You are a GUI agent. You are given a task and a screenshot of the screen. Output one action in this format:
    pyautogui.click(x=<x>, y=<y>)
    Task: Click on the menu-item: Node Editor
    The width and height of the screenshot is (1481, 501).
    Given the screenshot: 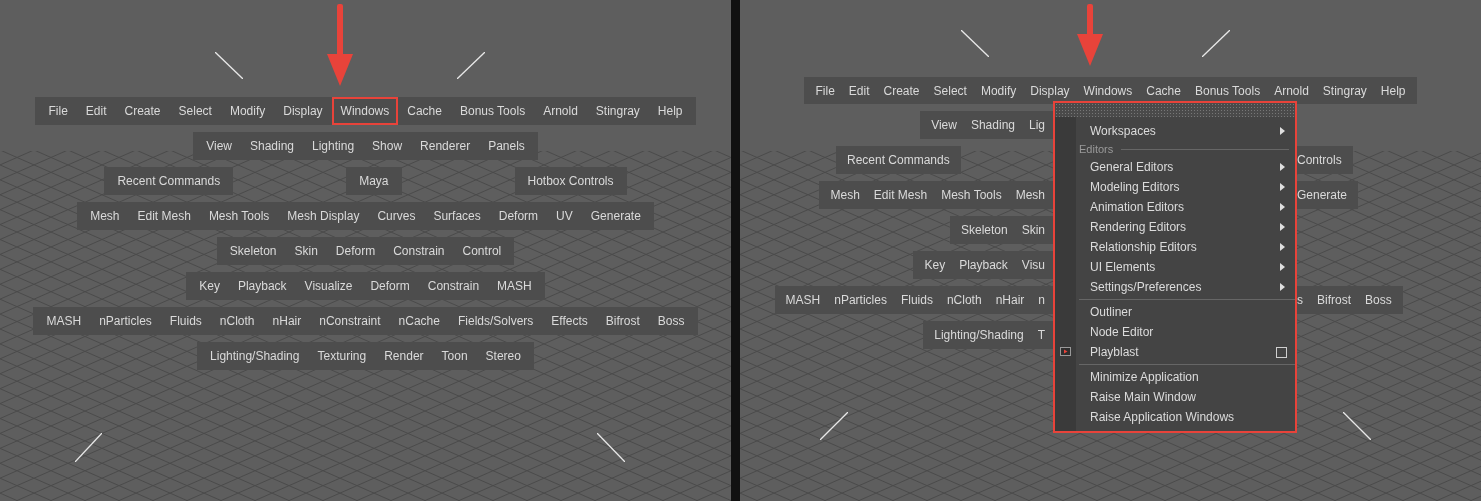 What is the action you would take?
    pyautogui.click(x=1175, y=332)
    